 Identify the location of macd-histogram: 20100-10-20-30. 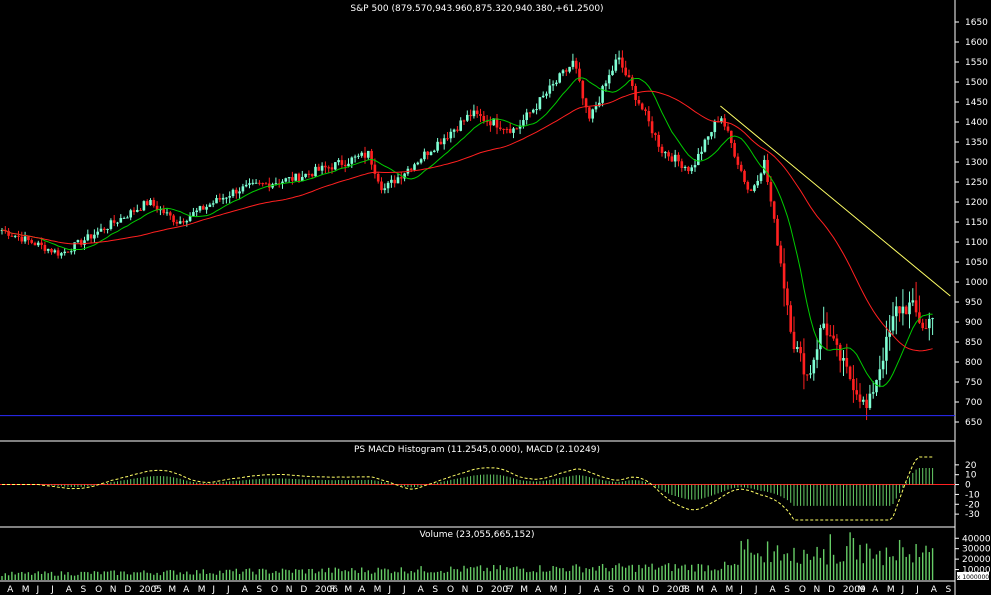
(490, 488).